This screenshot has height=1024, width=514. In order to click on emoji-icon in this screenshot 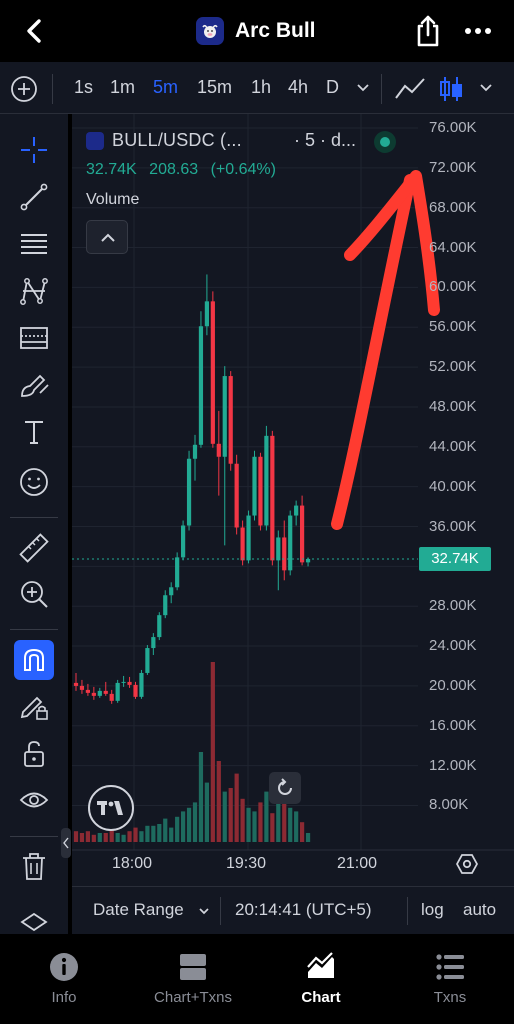, I will do `click(34, 482)`.